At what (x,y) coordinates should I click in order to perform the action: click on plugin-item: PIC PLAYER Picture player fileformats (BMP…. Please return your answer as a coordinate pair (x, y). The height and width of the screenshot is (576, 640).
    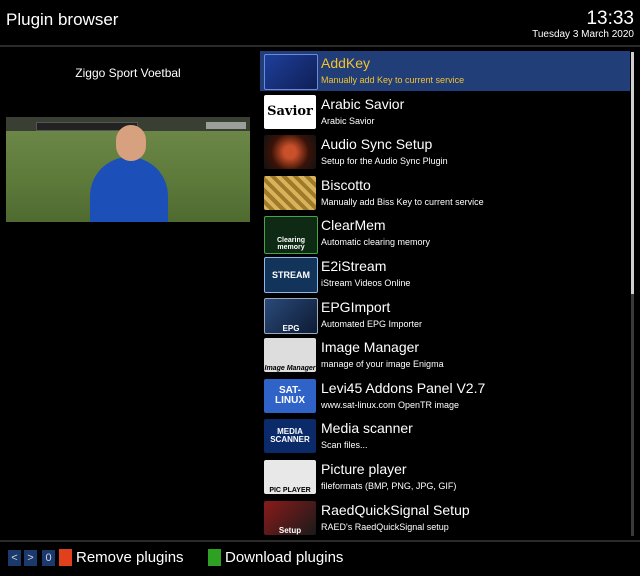
    Looking at the image, I should click on (445, 477).